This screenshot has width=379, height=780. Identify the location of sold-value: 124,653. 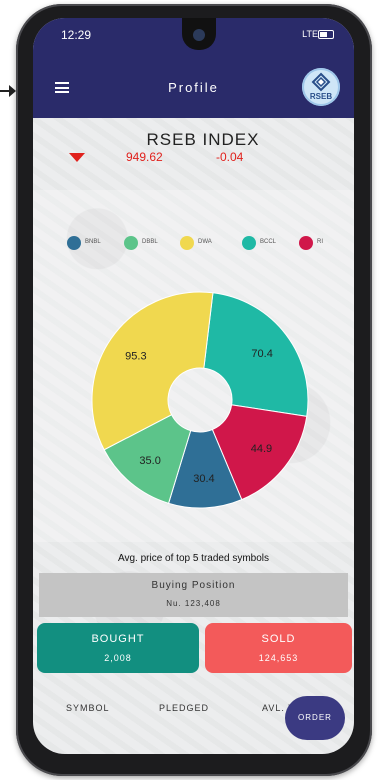
(278, 658).